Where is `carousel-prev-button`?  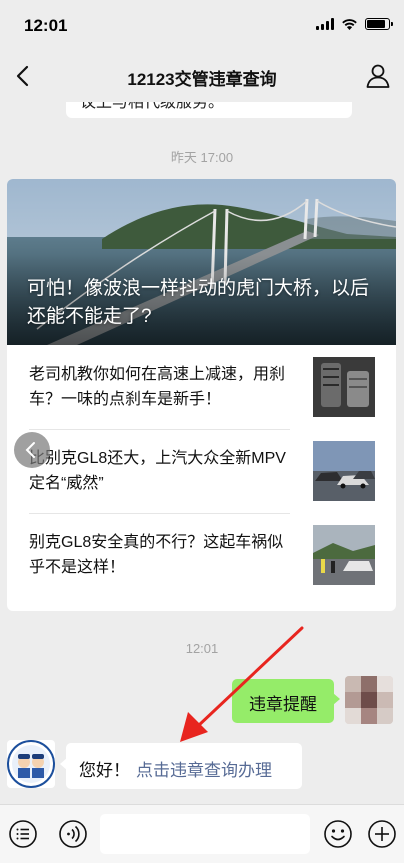
carousel-prev-button is located at coordinates (32, 450).